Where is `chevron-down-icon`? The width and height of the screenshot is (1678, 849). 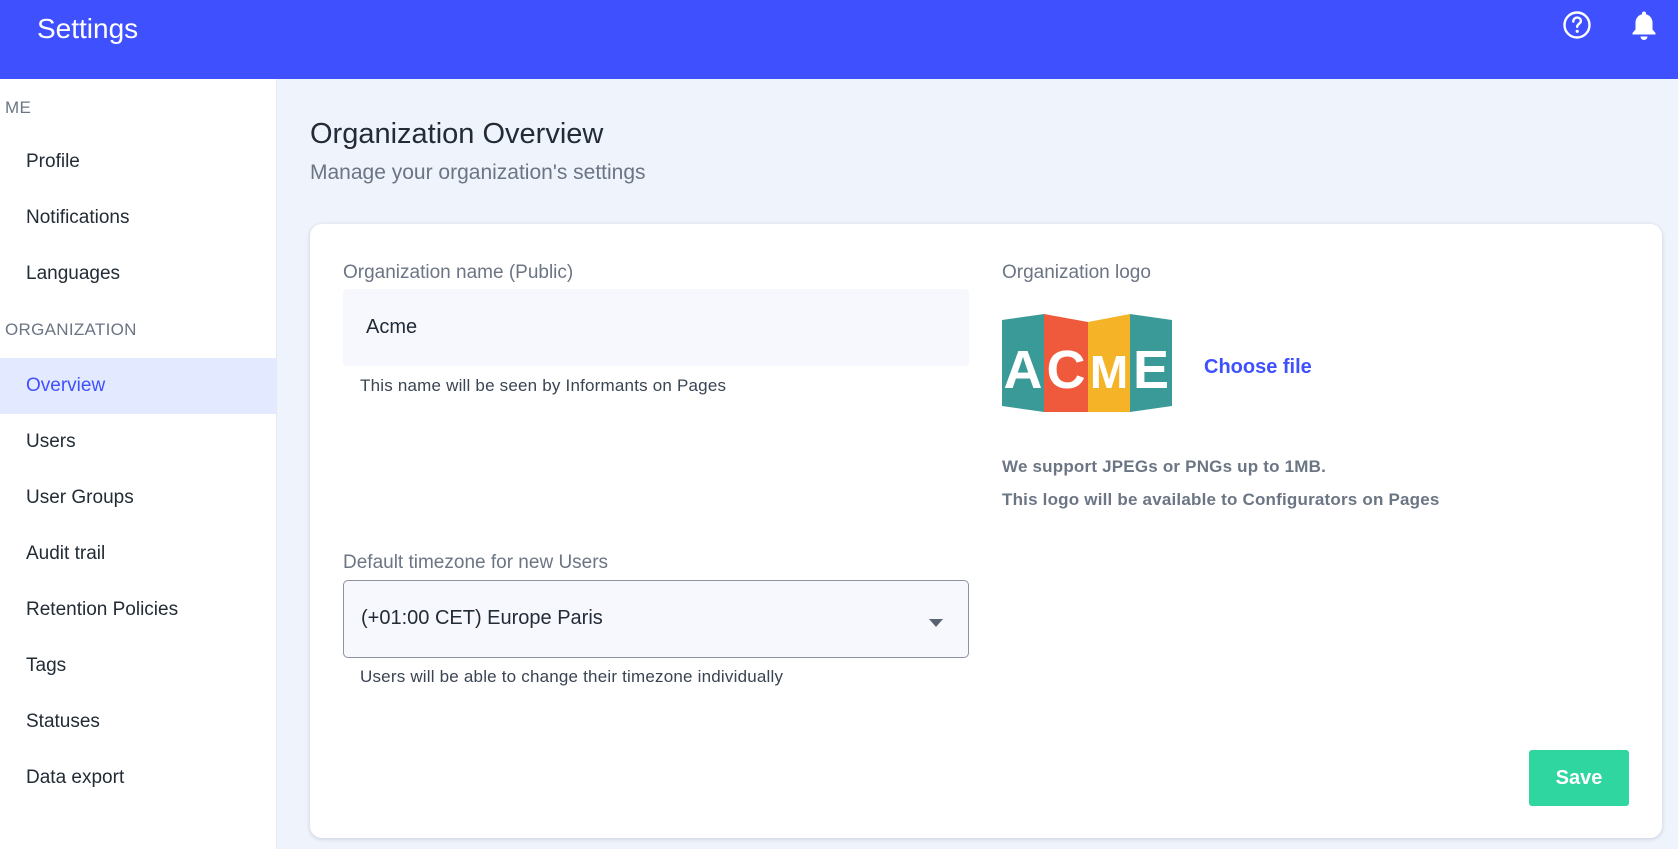
chevron-down-icon is located at coordinates (936, 624).